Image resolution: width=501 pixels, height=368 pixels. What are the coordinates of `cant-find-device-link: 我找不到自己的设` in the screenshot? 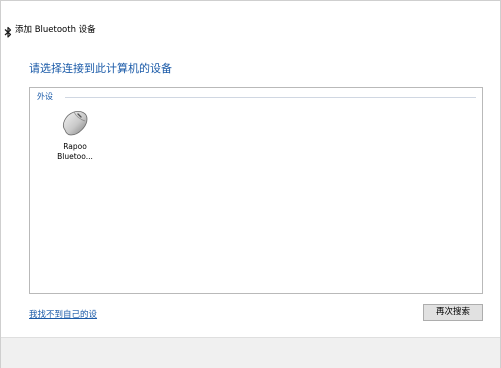 It's located at (63, 314).